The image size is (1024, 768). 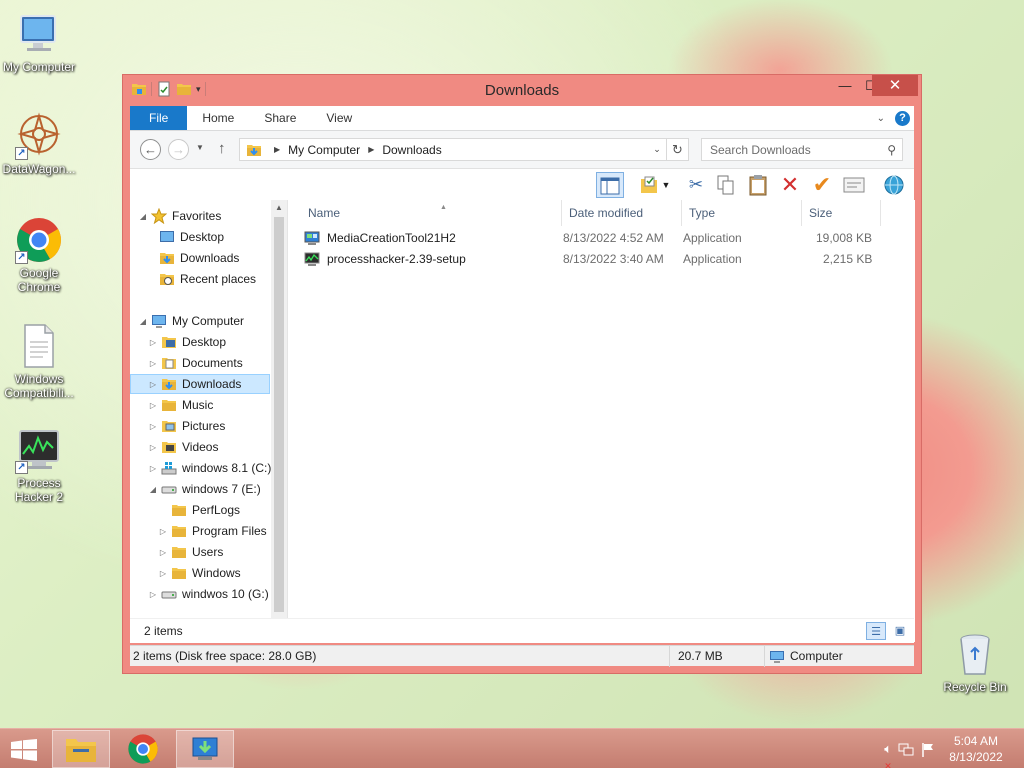 What do you see at coordinates (24, 750) in the screenshot?
I see `start-button` at bounding box center [24, 750].